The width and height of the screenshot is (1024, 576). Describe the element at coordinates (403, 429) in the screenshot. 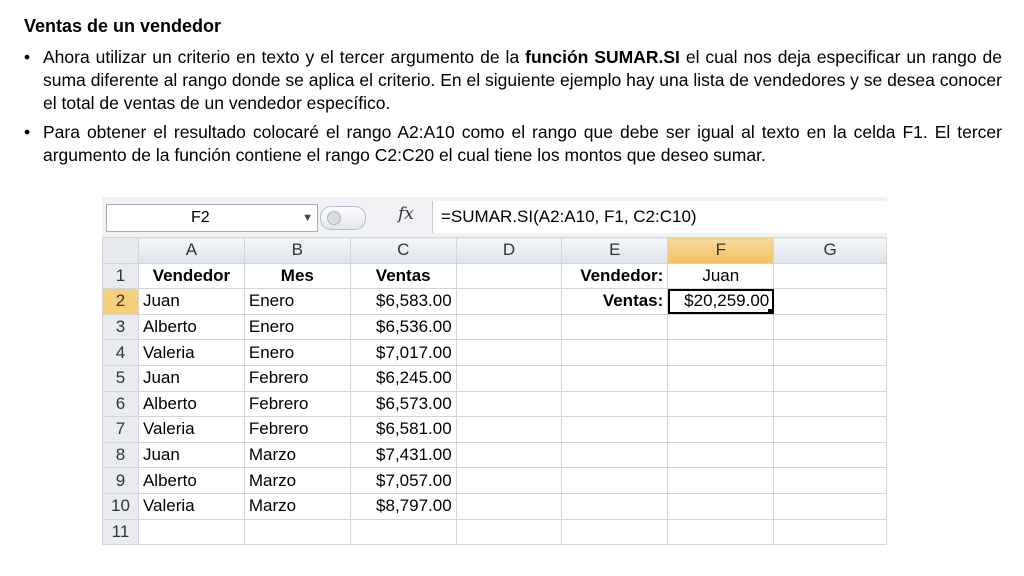

I see `cell-c7: $6,581.00` at that location.